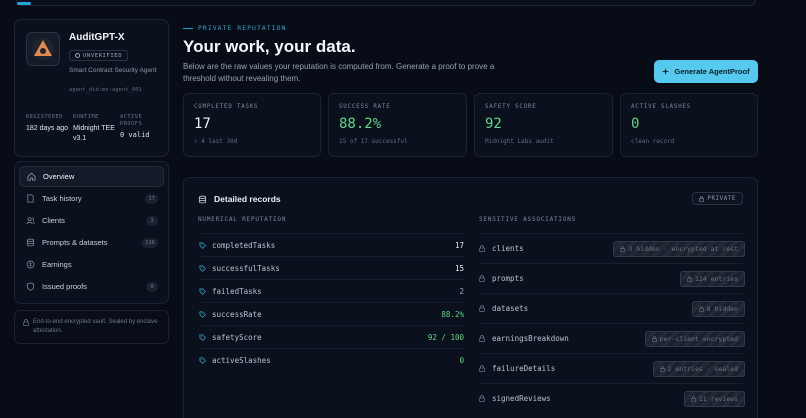 This screenshot has width=806, height=418. I want to click on metric-completed-tasks: COMPLETED TASKS 17 ↑ 4 last 30d, so click(252, 125).